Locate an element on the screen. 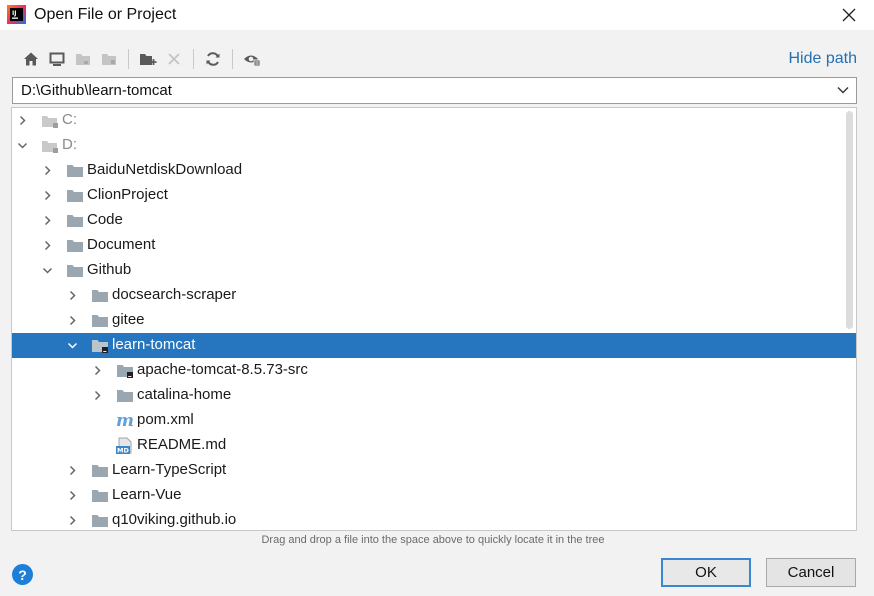 The width and height of the screenshot is (874, 596). tree-item-label: Learn-TypeScript is located at coordinates (169, 469).